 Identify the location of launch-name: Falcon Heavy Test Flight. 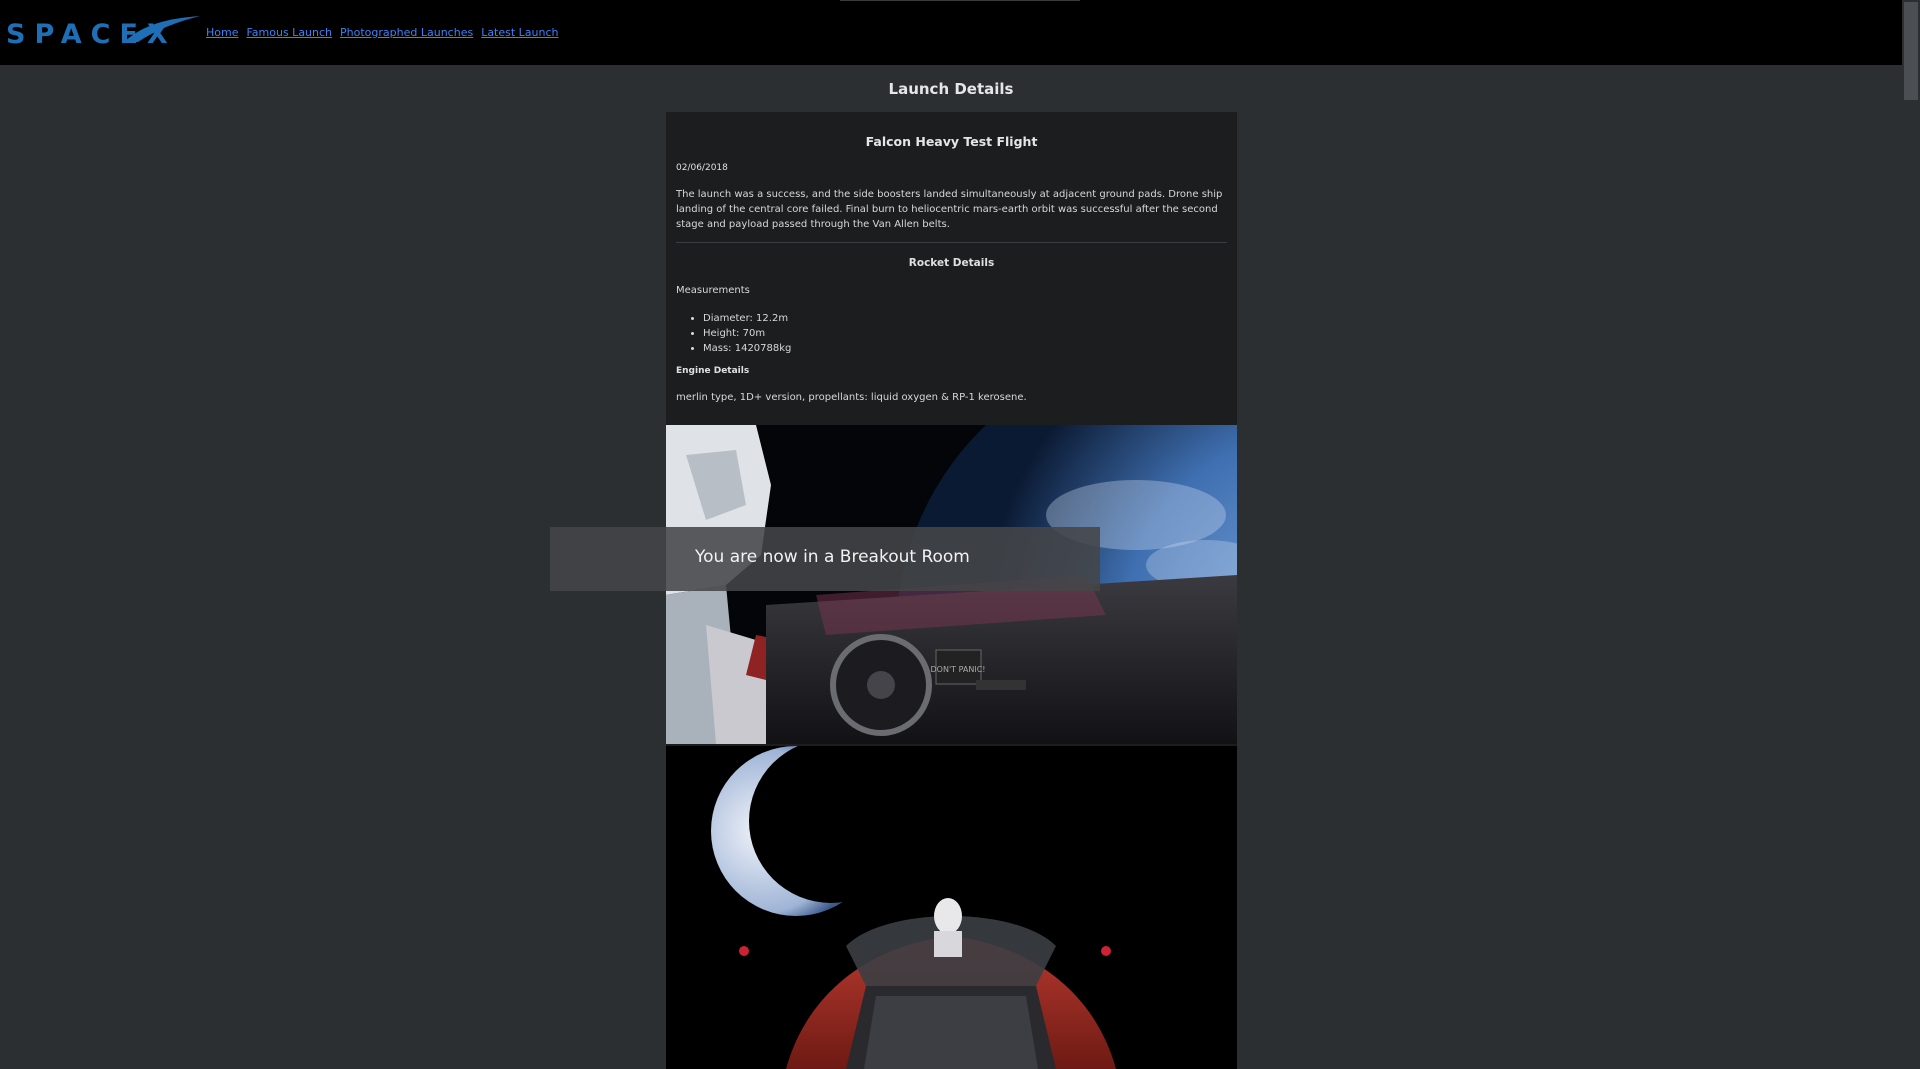
(951, 141).